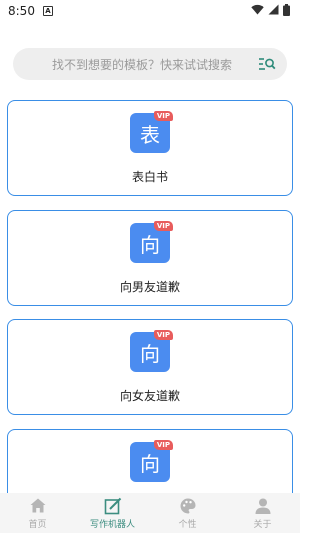  Describe the element at coordinates (113, 506) in the screenshot. I see `edit-icon` at that location.